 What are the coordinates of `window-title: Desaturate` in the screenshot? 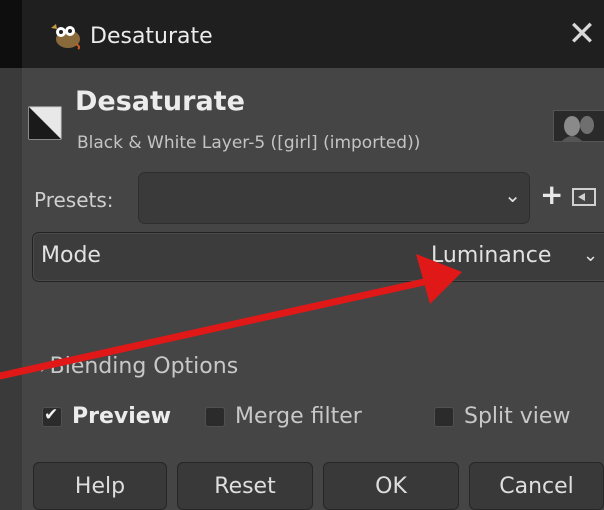 It's located at (151, 36).